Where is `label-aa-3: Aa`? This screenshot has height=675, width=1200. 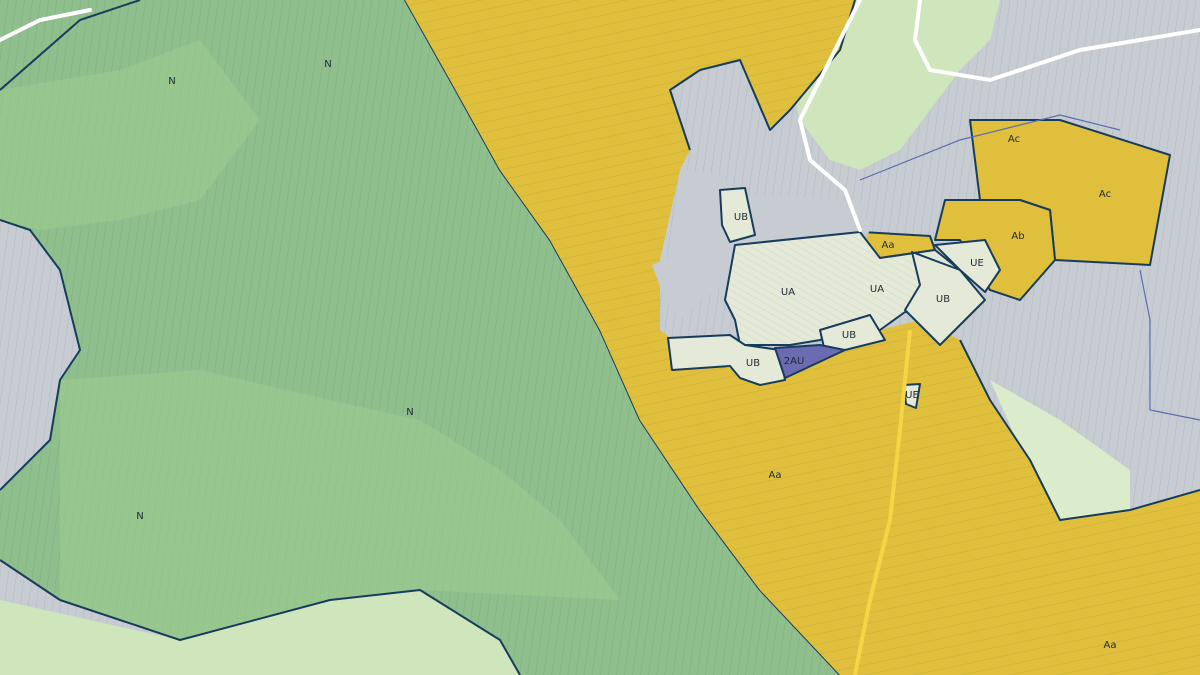
label-aa-3: Aa is located at coordinates (1110, 645).